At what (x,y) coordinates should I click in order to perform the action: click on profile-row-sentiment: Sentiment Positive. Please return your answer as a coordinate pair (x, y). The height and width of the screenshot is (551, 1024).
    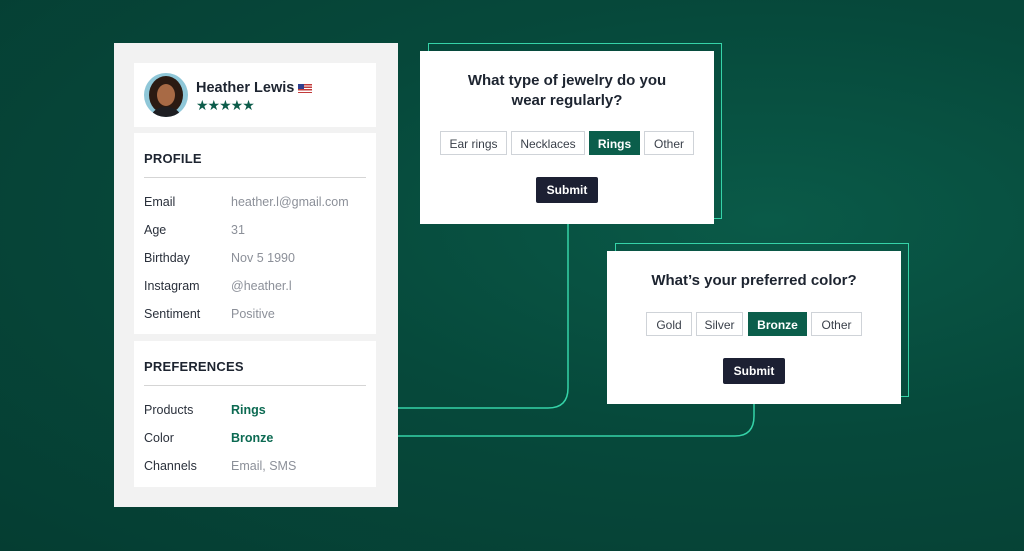
    Looking at the image, I should click on (255, 317).